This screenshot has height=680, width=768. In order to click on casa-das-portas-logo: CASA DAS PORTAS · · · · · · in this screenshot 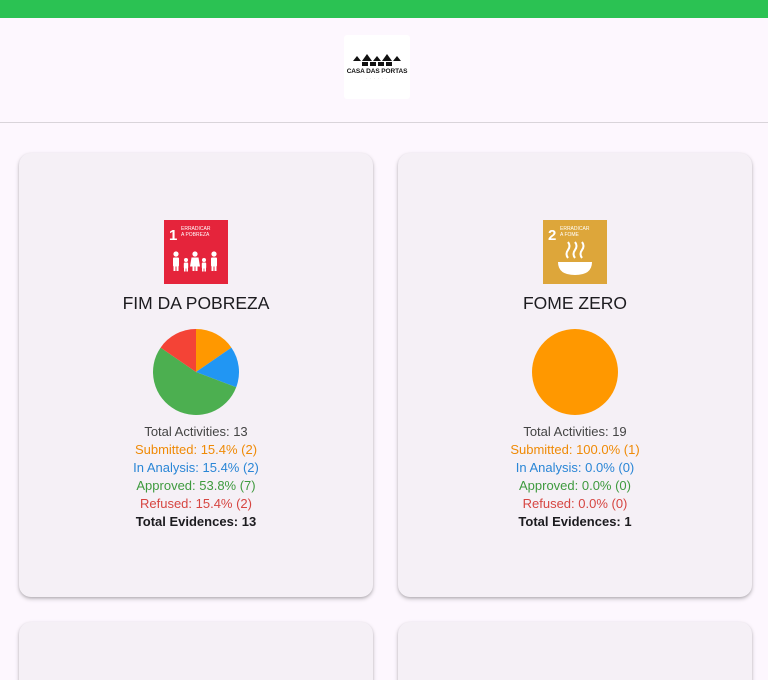, I will do `click(377, 67)`.